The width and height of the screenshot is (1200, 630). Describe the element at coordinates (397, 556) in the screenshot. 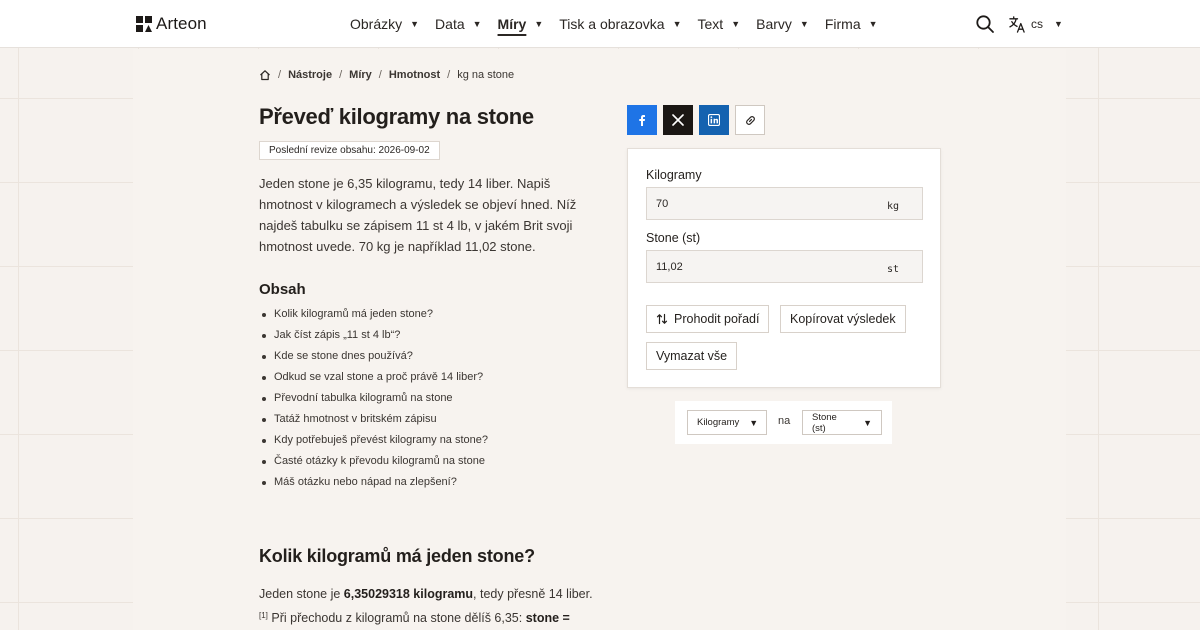

I see `section-heading: Kolik kilogramů má jeden stone?` at that location.